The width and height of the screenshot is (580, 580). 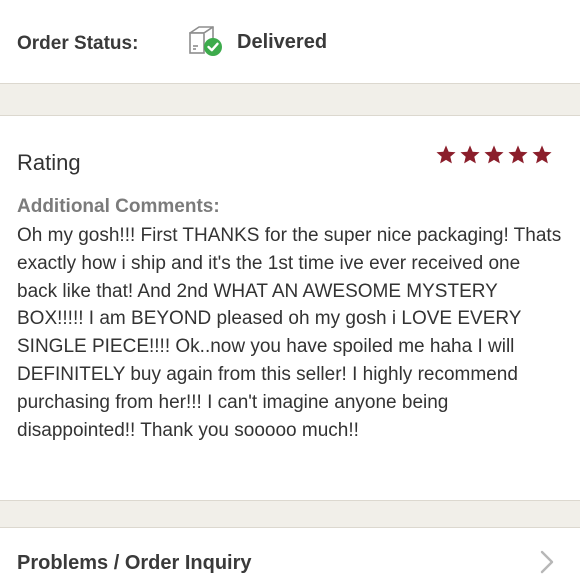 I want to click on order-status-section: Order Status: Delivered, so click(x=290, y=42).